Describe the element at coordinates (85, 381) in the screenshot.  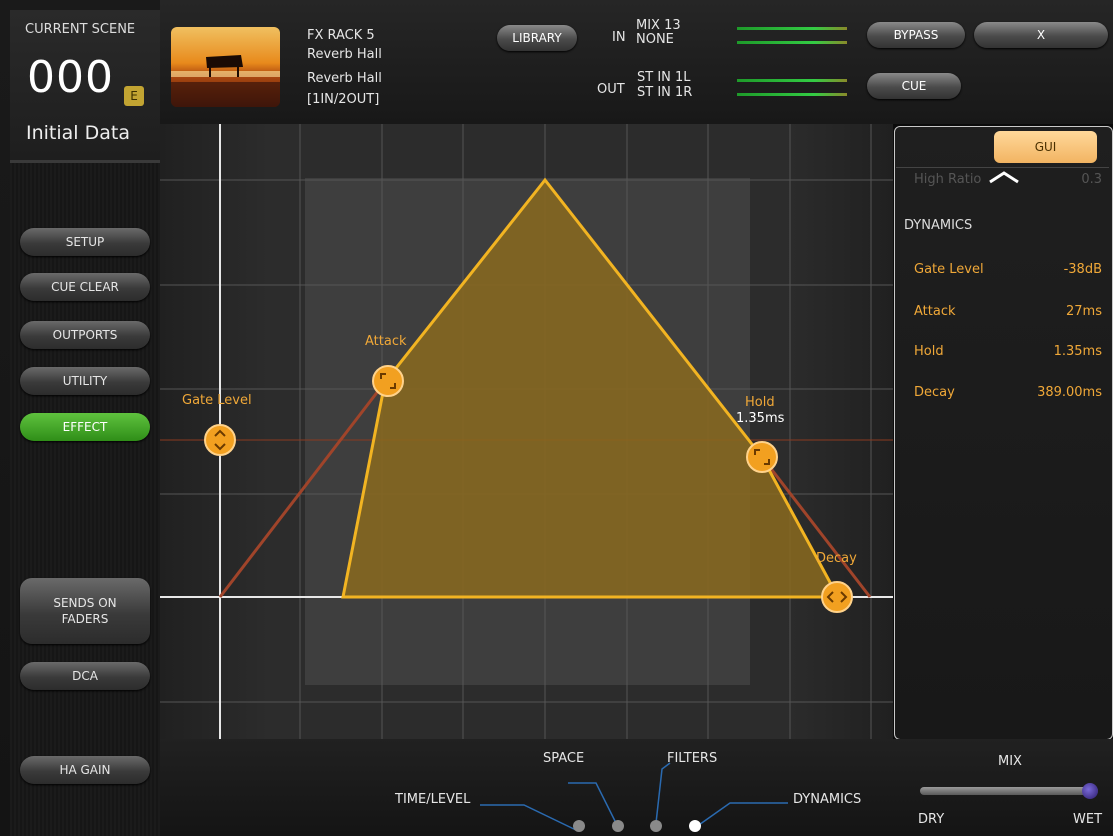
I see `utility-button: UTILITY` at that location.